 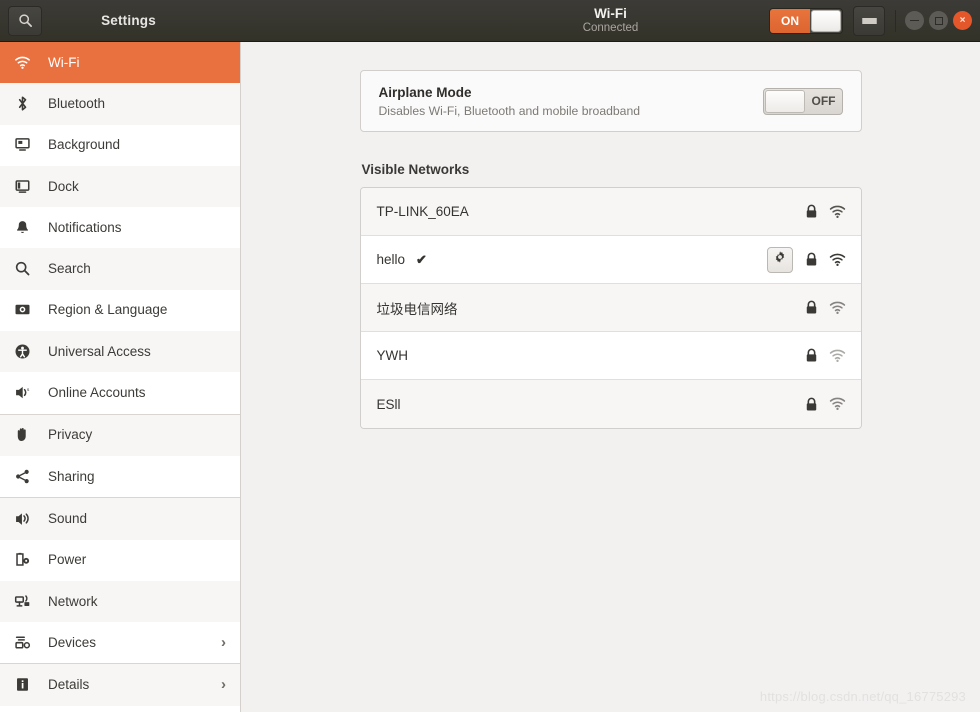 What do you see at coordinates (26, 434) in the screenshot?
I see `hand-icon` at bounding box center [26, 434].